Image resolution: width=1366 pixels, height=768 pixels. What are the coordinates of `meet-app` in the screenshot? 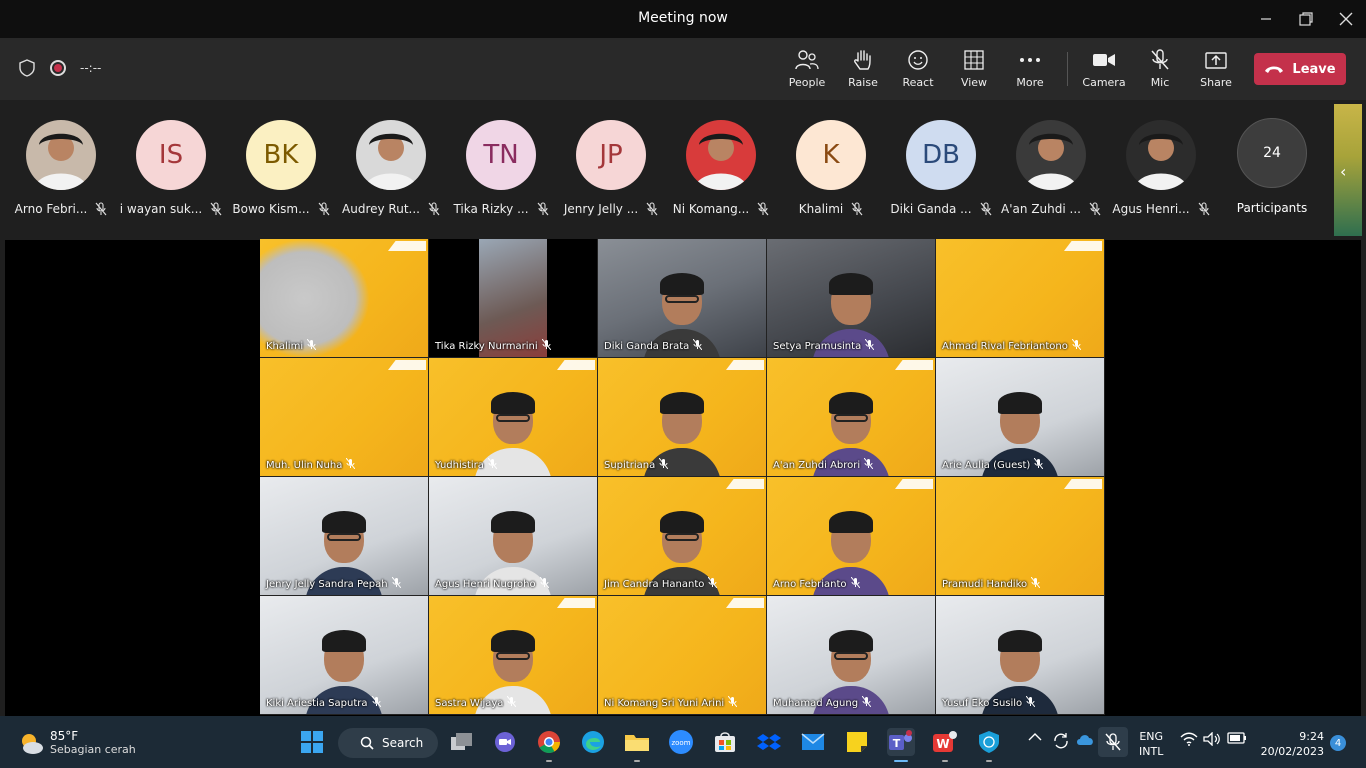 It's located at (505, 742).